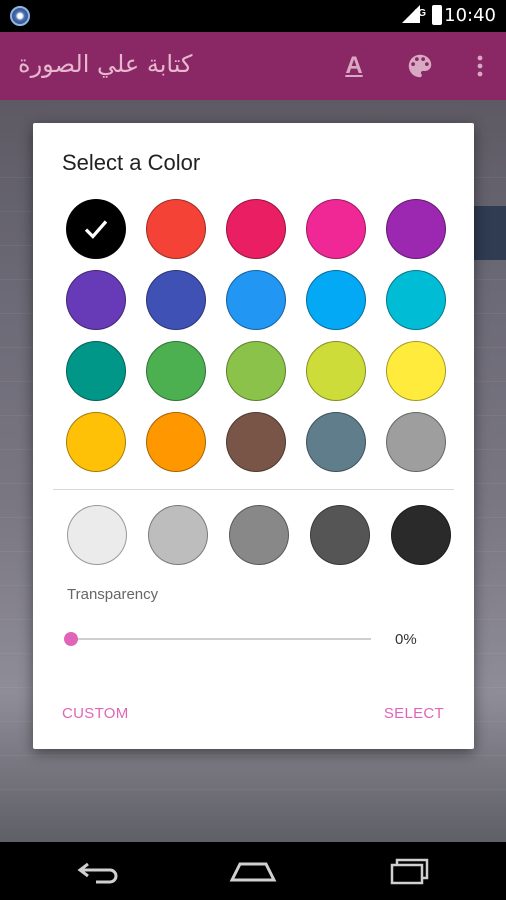 The height and width of the screenshot is (900, 506). What do you see at coordinates (253, 489) in the screenshot?
I see `divider` at bounding box center [253, 489].